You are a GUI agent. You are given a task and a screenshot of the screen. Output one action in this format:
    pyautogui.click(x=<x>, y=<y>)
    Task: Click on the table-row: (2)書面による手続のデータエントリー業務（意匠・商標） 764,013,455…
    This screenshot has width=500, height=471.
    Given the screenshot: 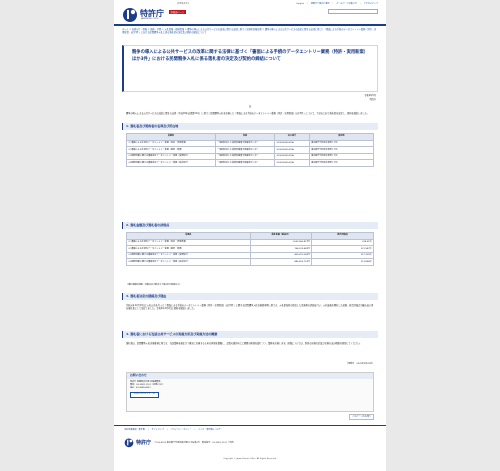 What is the action you would take?
    pyautogui.click(x=250, y=249)
    